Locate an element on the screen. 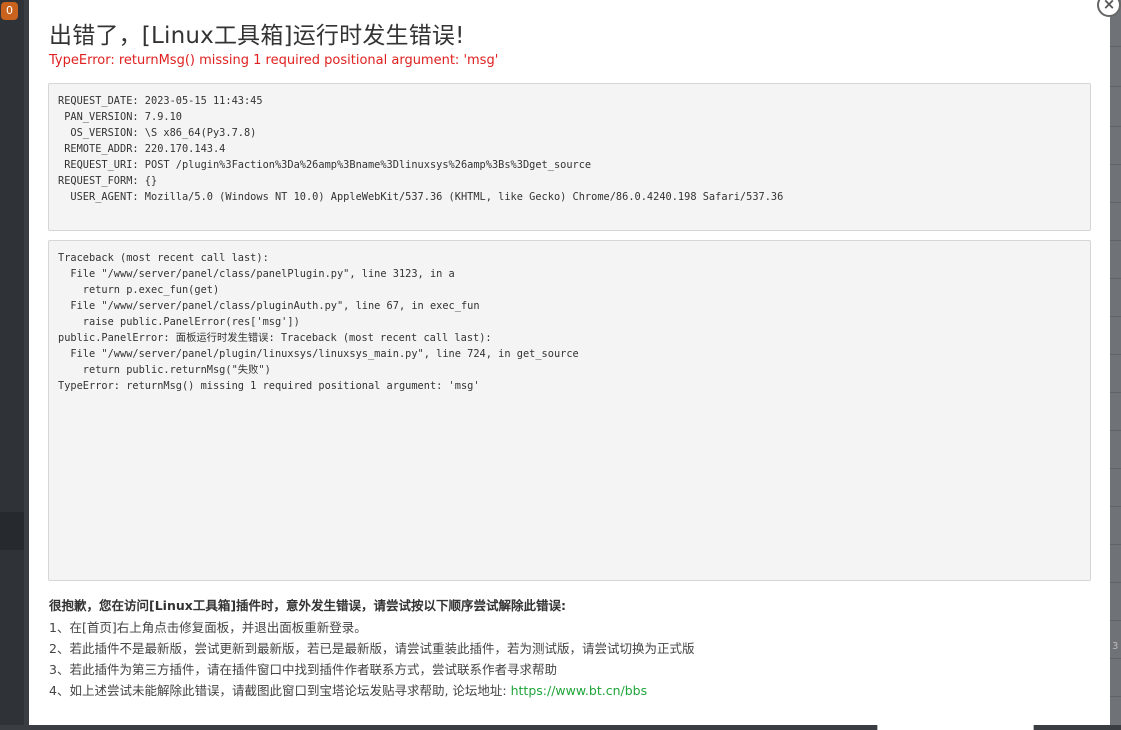 The width and height of the screenshot is (1121, 730). background-sidebar is located at coordinates (12, 362).